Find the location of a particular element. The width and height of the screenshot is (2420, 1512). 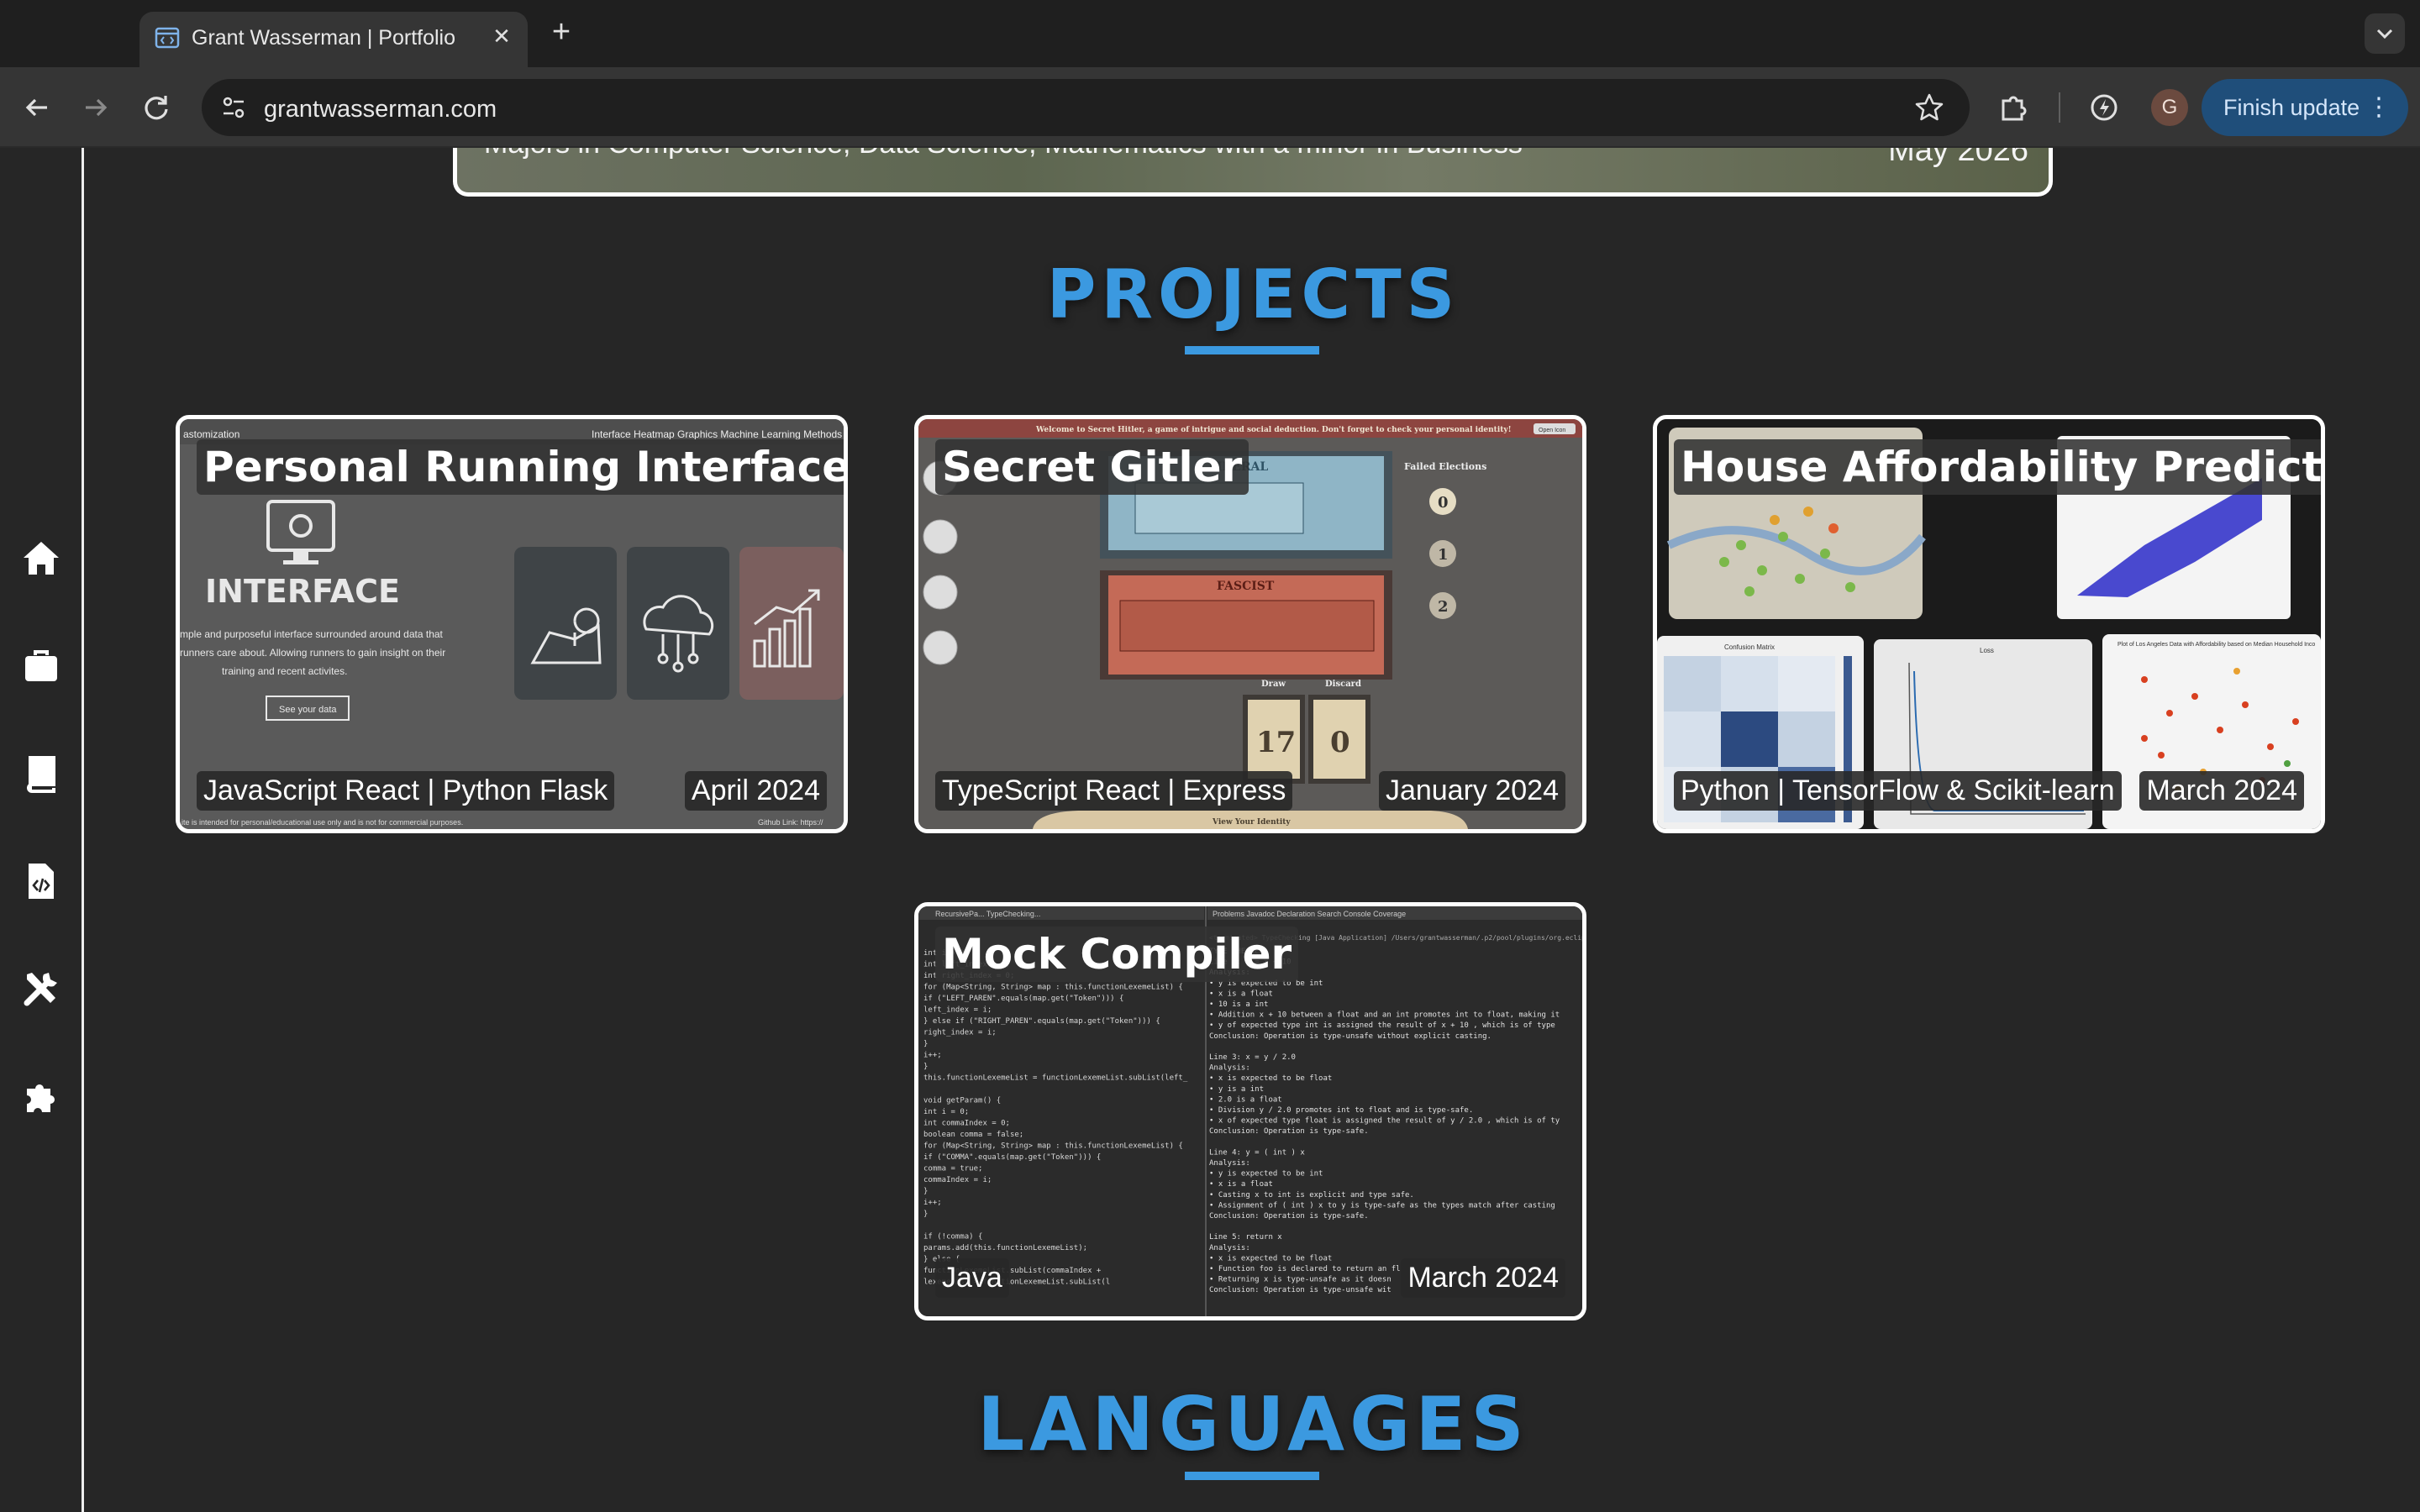

thumb-view-identity: View Your Identity is located at coordinates (1252, 822).